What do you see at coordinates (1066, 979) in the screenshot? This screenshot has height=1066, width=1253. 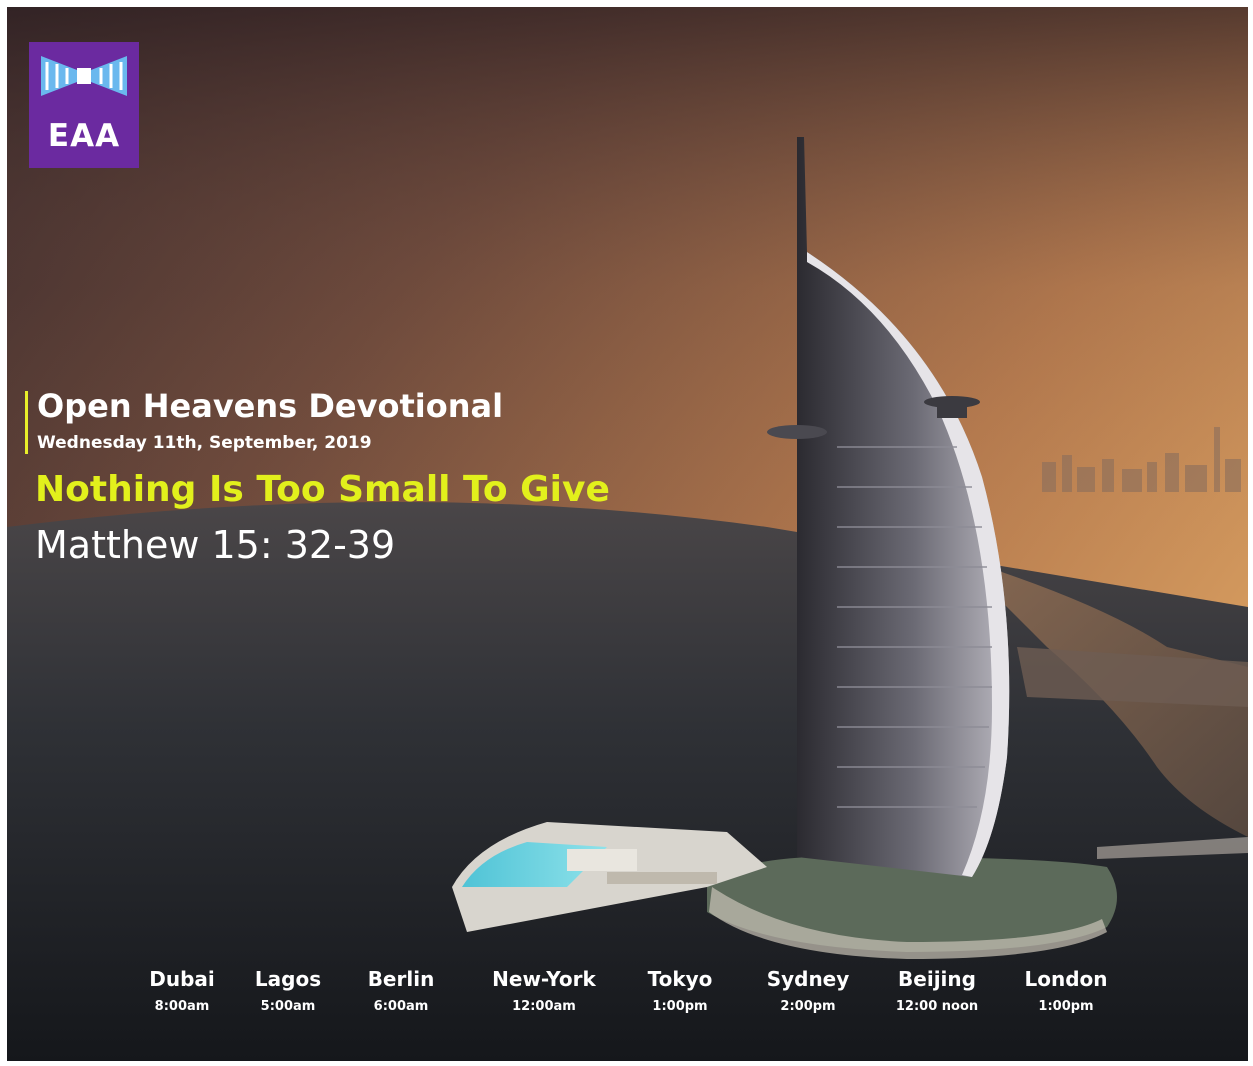 I see `city-name: London` at bounding box center [1066, 979].